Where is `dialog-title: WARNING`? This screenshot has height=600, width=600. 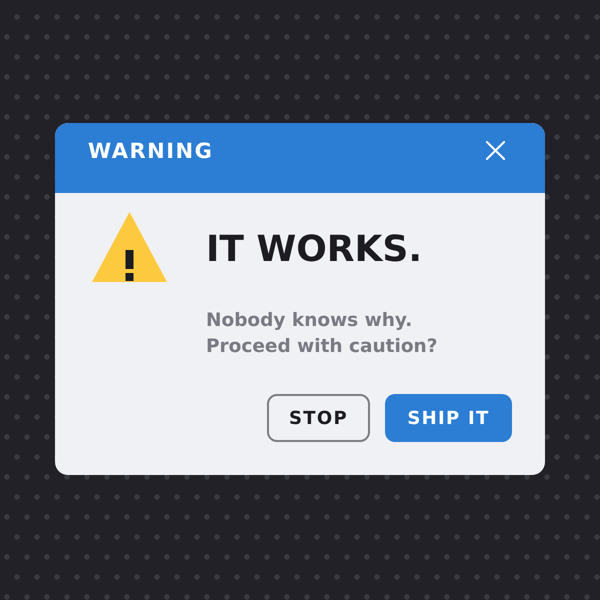
dialog-title: WARNING is located at coordinates (151, 150).